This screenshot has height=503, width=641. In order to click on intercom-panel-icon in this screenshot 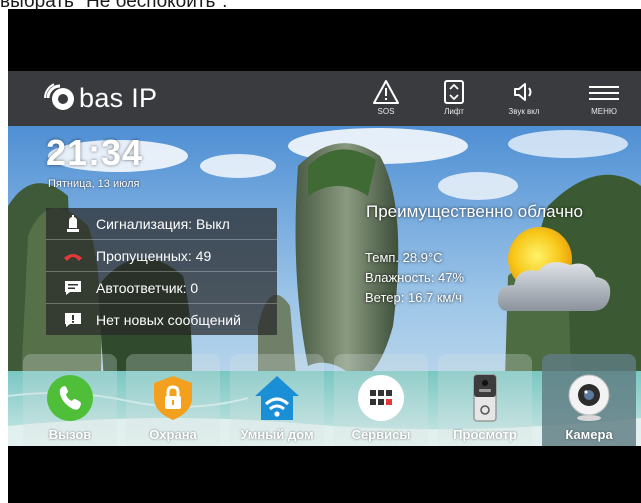, I will do `click(485, 398)`.